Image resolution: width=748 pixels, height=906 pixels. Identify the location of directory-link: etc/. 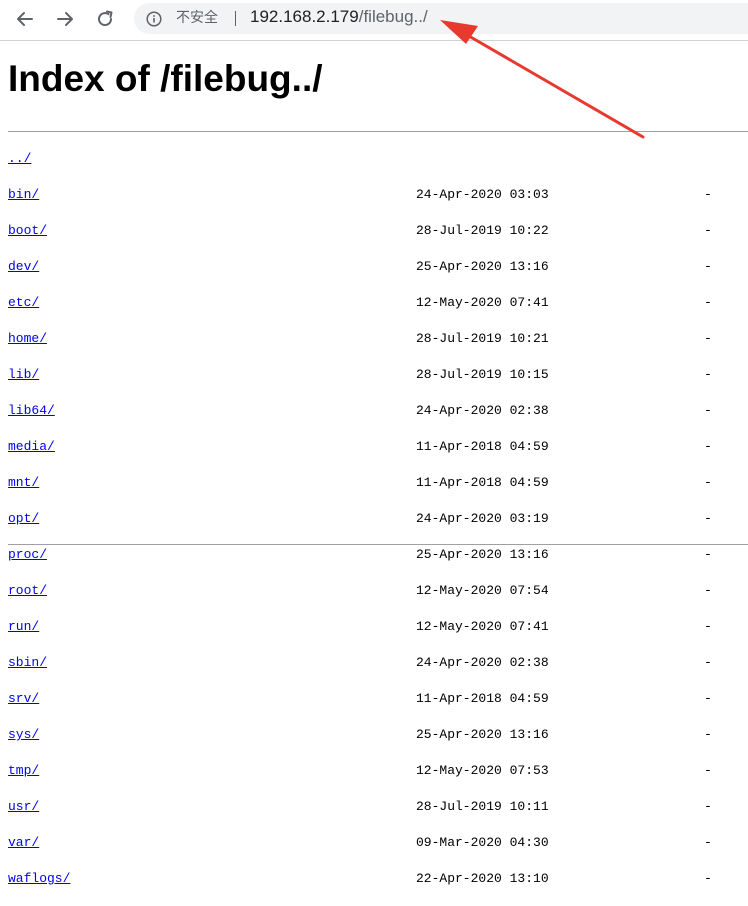
(23, 303).